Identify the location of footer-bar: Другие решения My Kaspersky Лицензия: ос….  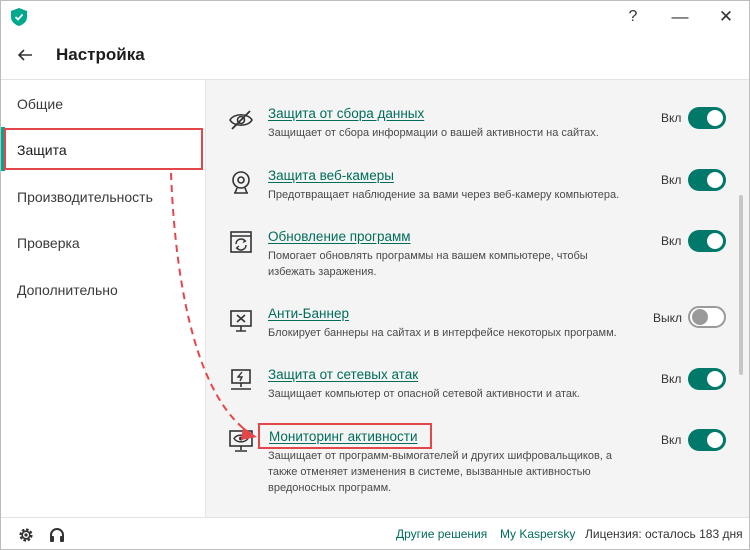
(375, 533).